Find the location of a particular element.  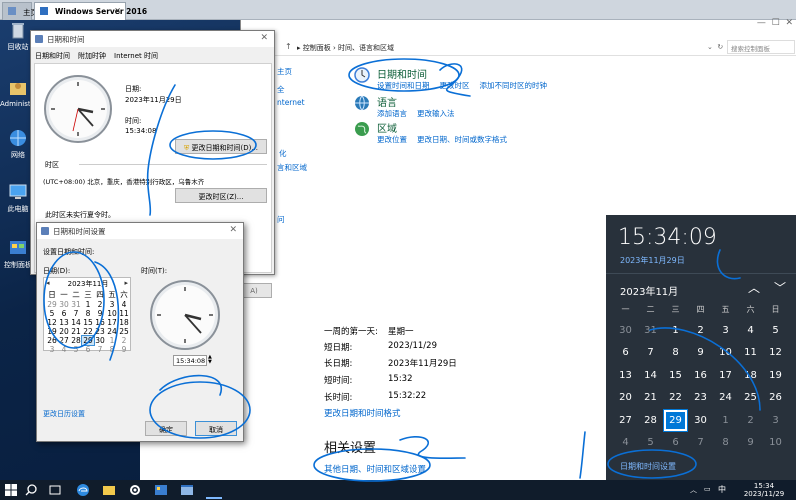

flyout-calendar-day: 20 is located at coordinates (625, 398).